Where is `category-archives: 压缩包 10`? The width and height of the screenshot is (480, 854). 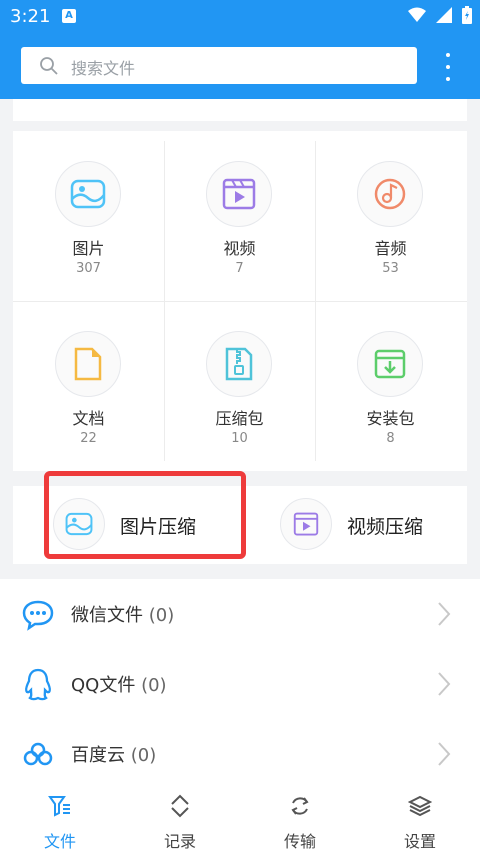 category-archives: 压缩包 10 is located at coordinates (239, 386).